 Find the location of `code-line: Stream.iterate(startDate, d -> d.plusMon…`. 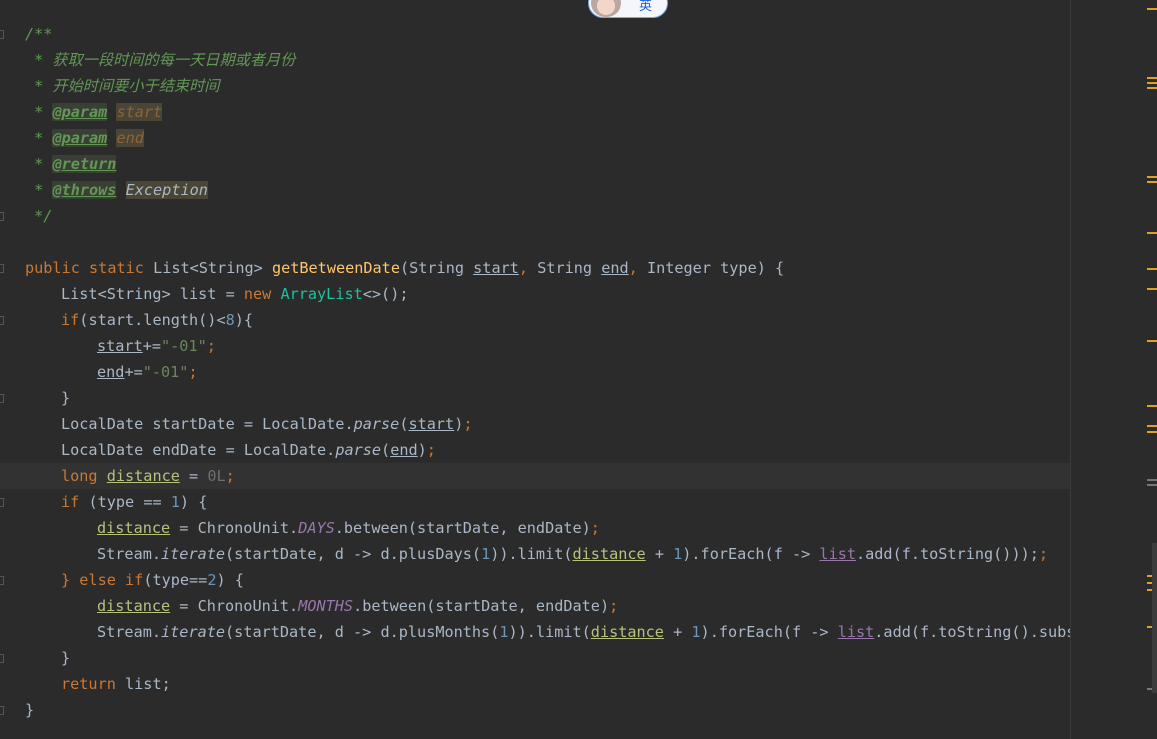

code-line: Stream.iterate(startDate, d -> d.plusMon… is located at coordinates (583, 632).